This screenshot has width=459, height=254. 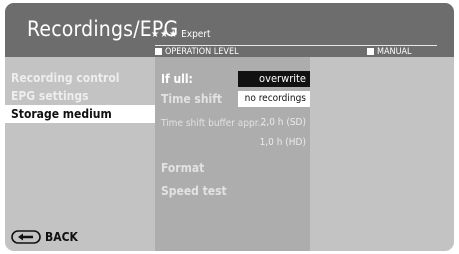 What do you see at coordinates (274, 99) in the screenshot?
I see `setting-value-time-shift: no recordings` at bounding box center [274, 99].